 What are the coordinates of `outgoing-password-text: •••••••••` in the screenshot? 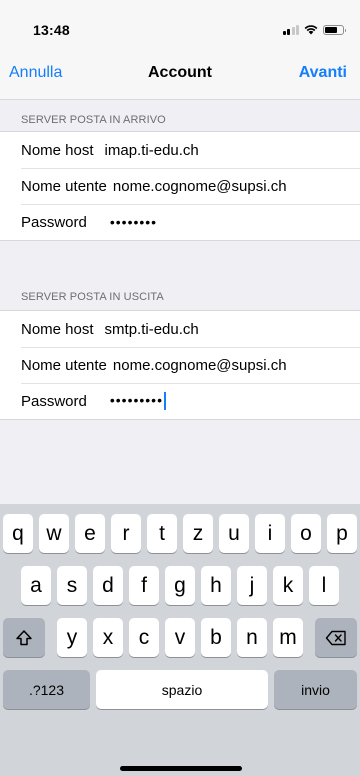 It's located at (136, 399).